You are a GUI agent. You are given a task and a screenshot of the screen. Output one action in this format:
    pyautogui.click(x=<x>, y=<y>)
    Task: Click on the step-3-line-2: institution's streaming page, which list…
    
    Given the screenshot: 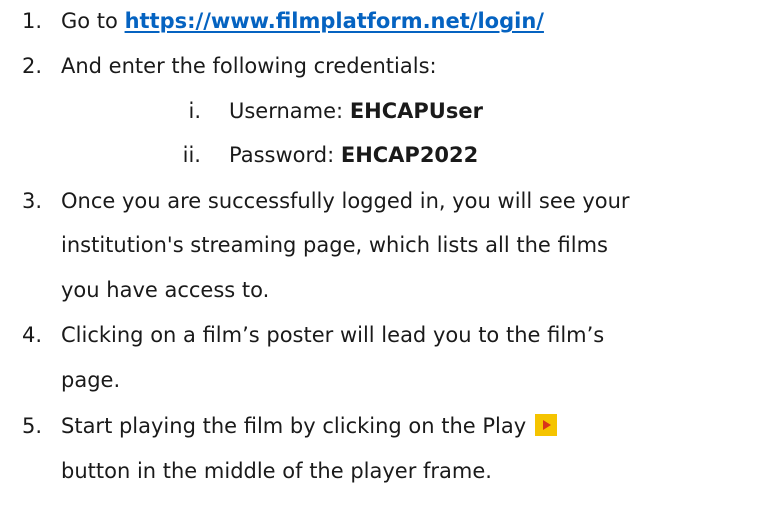 What is the action you would take?
    pyautogui.click(x=334, y=245)
    